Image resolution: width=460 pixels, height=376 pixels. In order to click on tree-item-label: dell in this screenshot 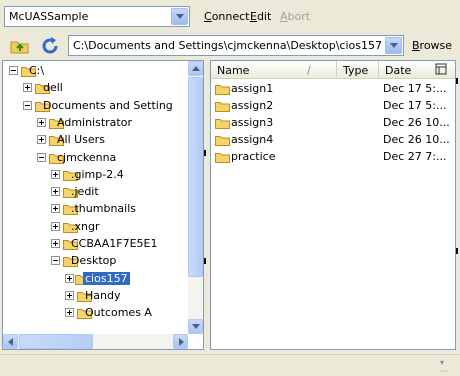, I will do `click(53, 88)`.